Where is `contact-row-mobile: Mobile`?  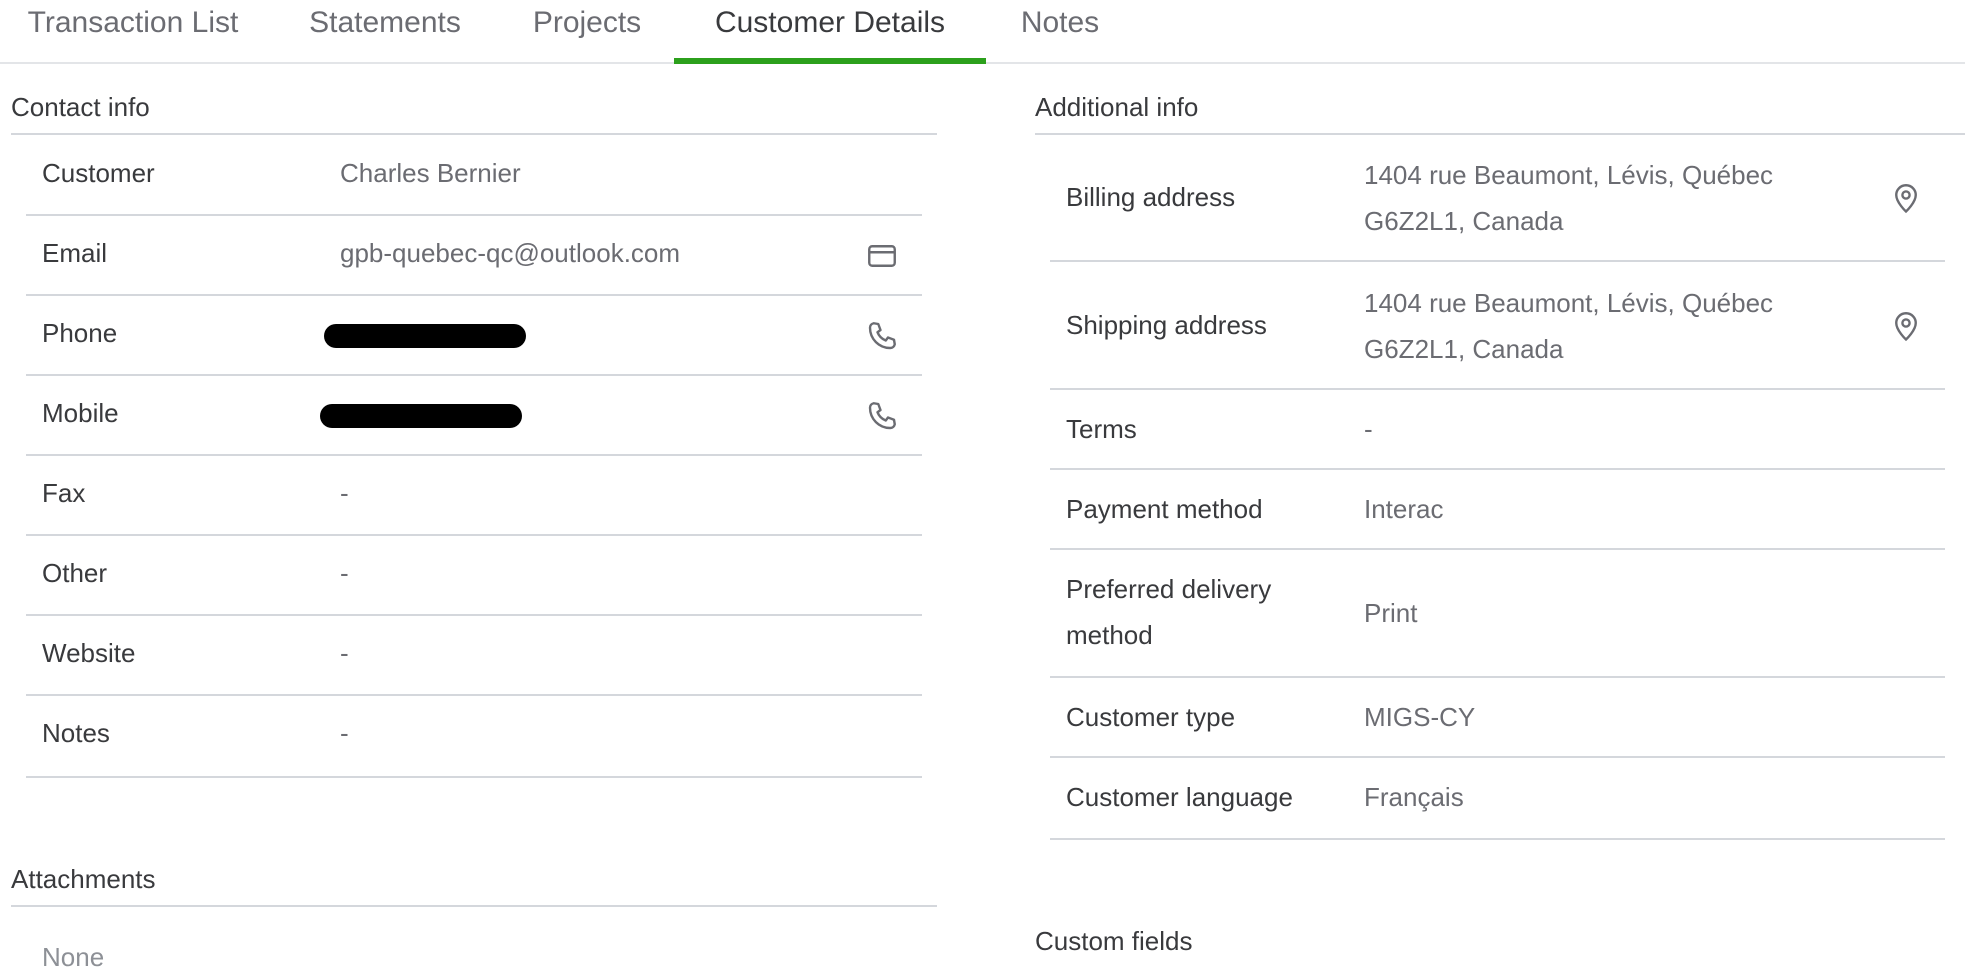
contact-row-mobile: Mobile is located at coordinates (474, 416).